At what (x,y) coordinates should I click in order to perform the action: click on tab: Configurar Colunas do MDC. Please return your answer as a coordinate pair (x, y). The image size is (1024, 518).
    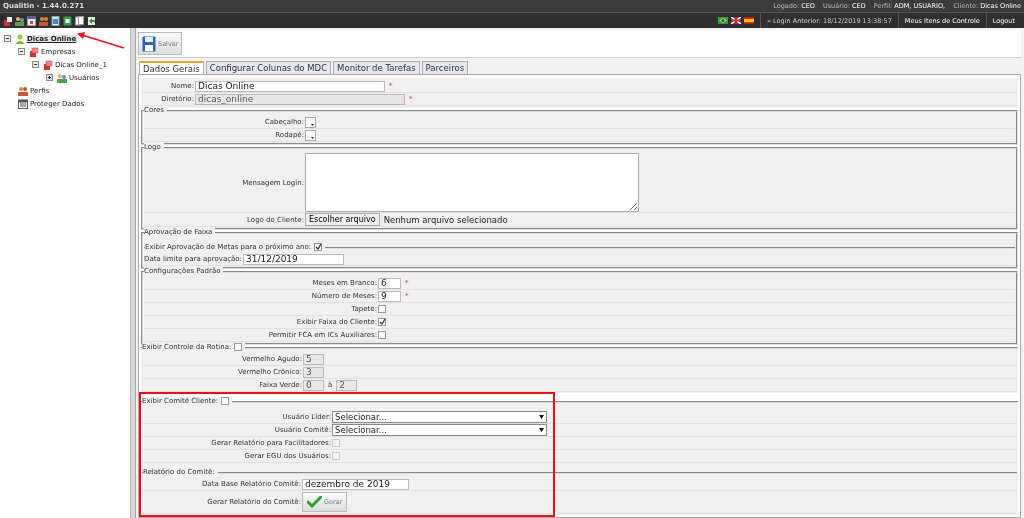
    Looking at the image, I should click on (268, 67).